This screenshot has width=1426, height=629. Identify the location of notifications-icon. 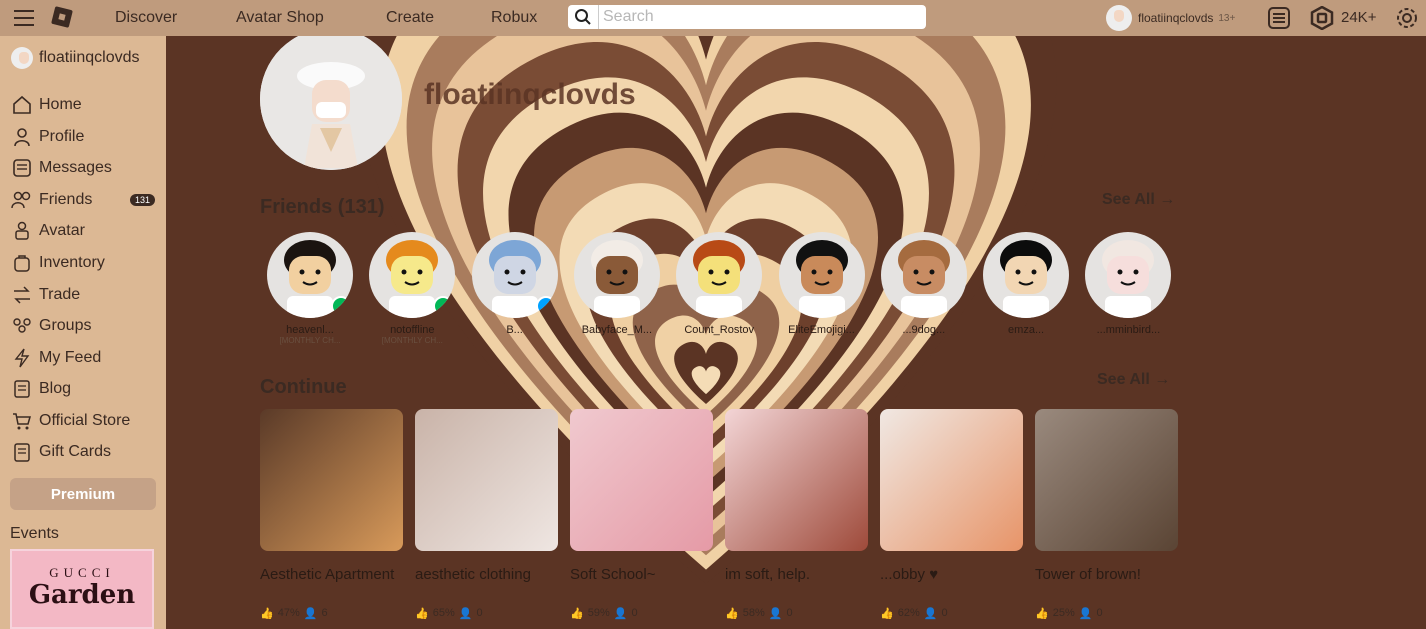
(1279, 20).